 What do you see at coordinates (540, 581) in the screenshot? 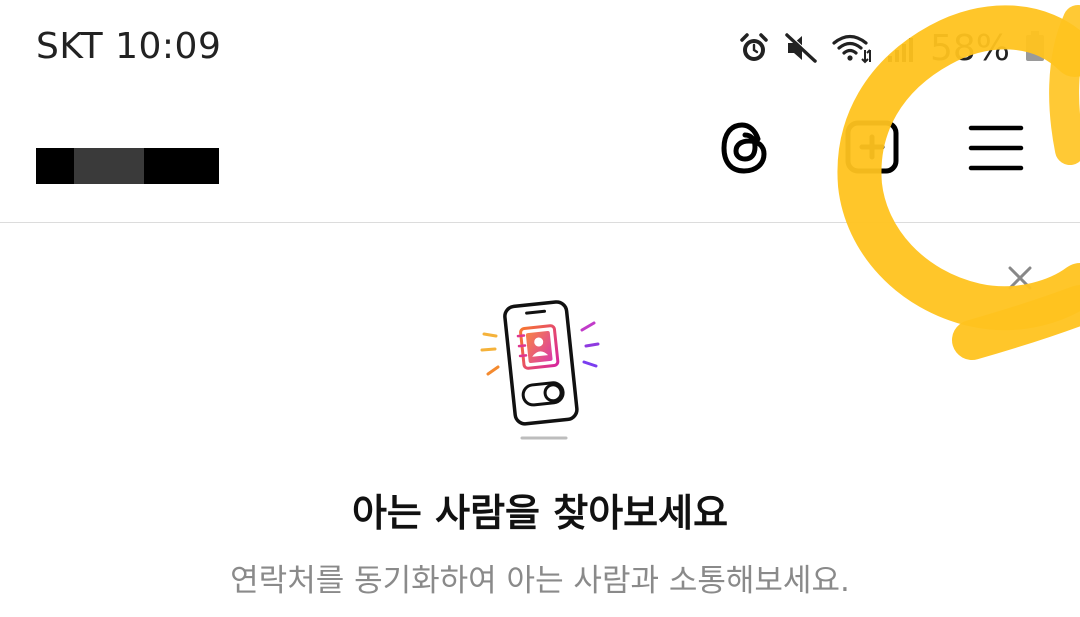
I see `find-people-description: 연락처를 동기화하여 아는 사람과 소통해보세요.` at bounding box center [540, 581].